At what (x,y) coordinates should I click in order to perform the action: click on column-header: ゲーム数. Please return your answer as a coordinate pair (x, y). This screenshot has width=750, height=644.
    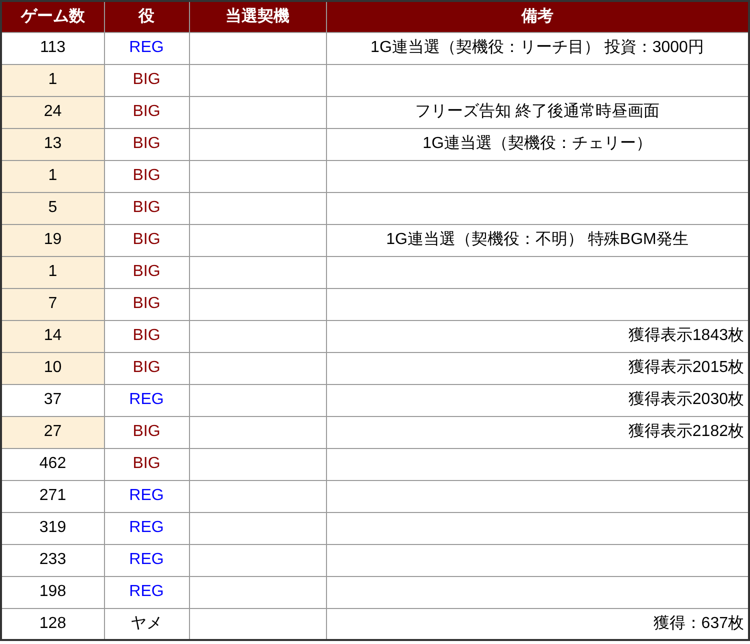
    Looking at the image, I should click on (52, 16).